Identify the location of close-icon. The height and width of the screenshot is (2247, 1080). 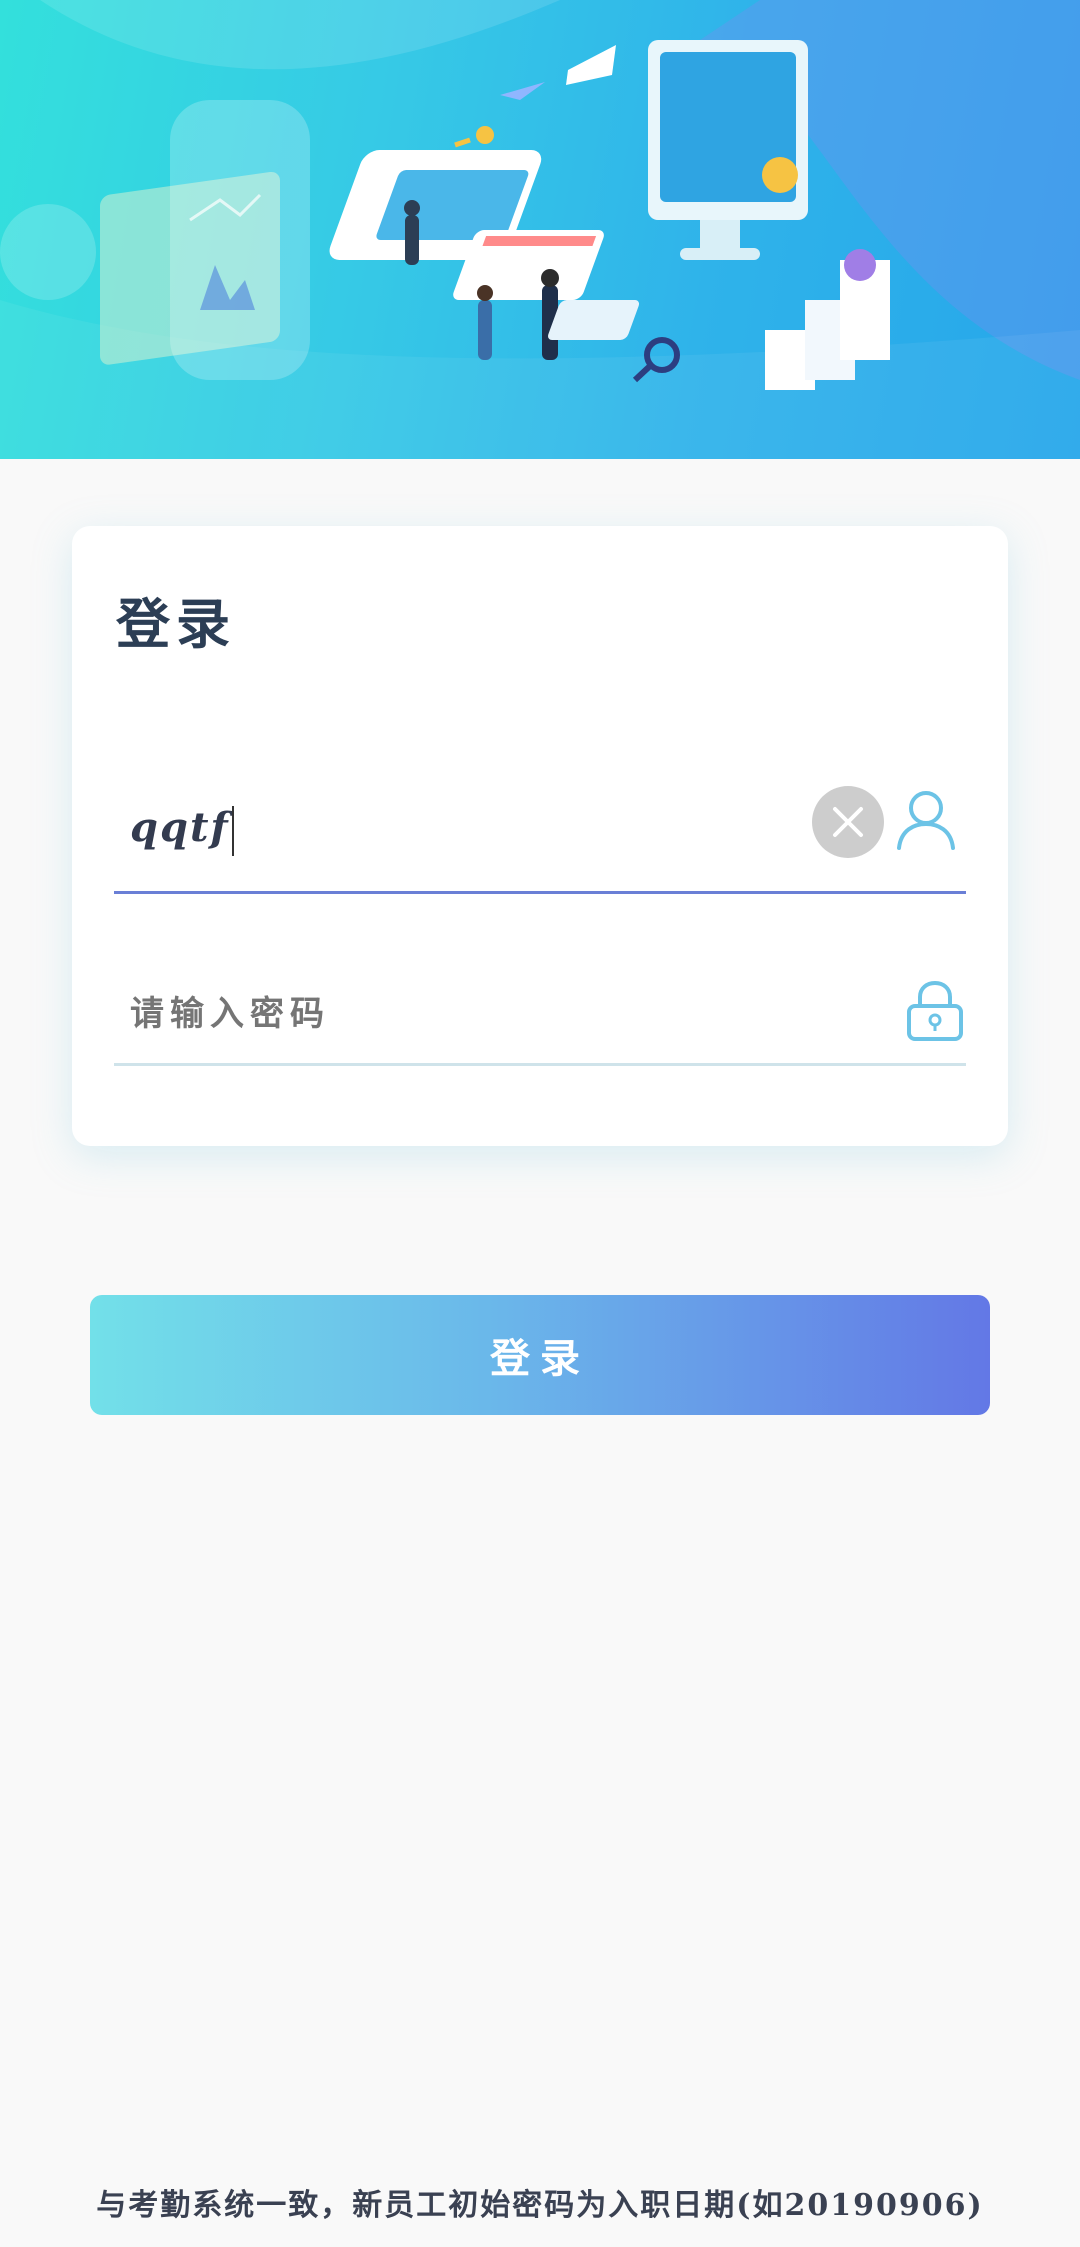
(848, 822).